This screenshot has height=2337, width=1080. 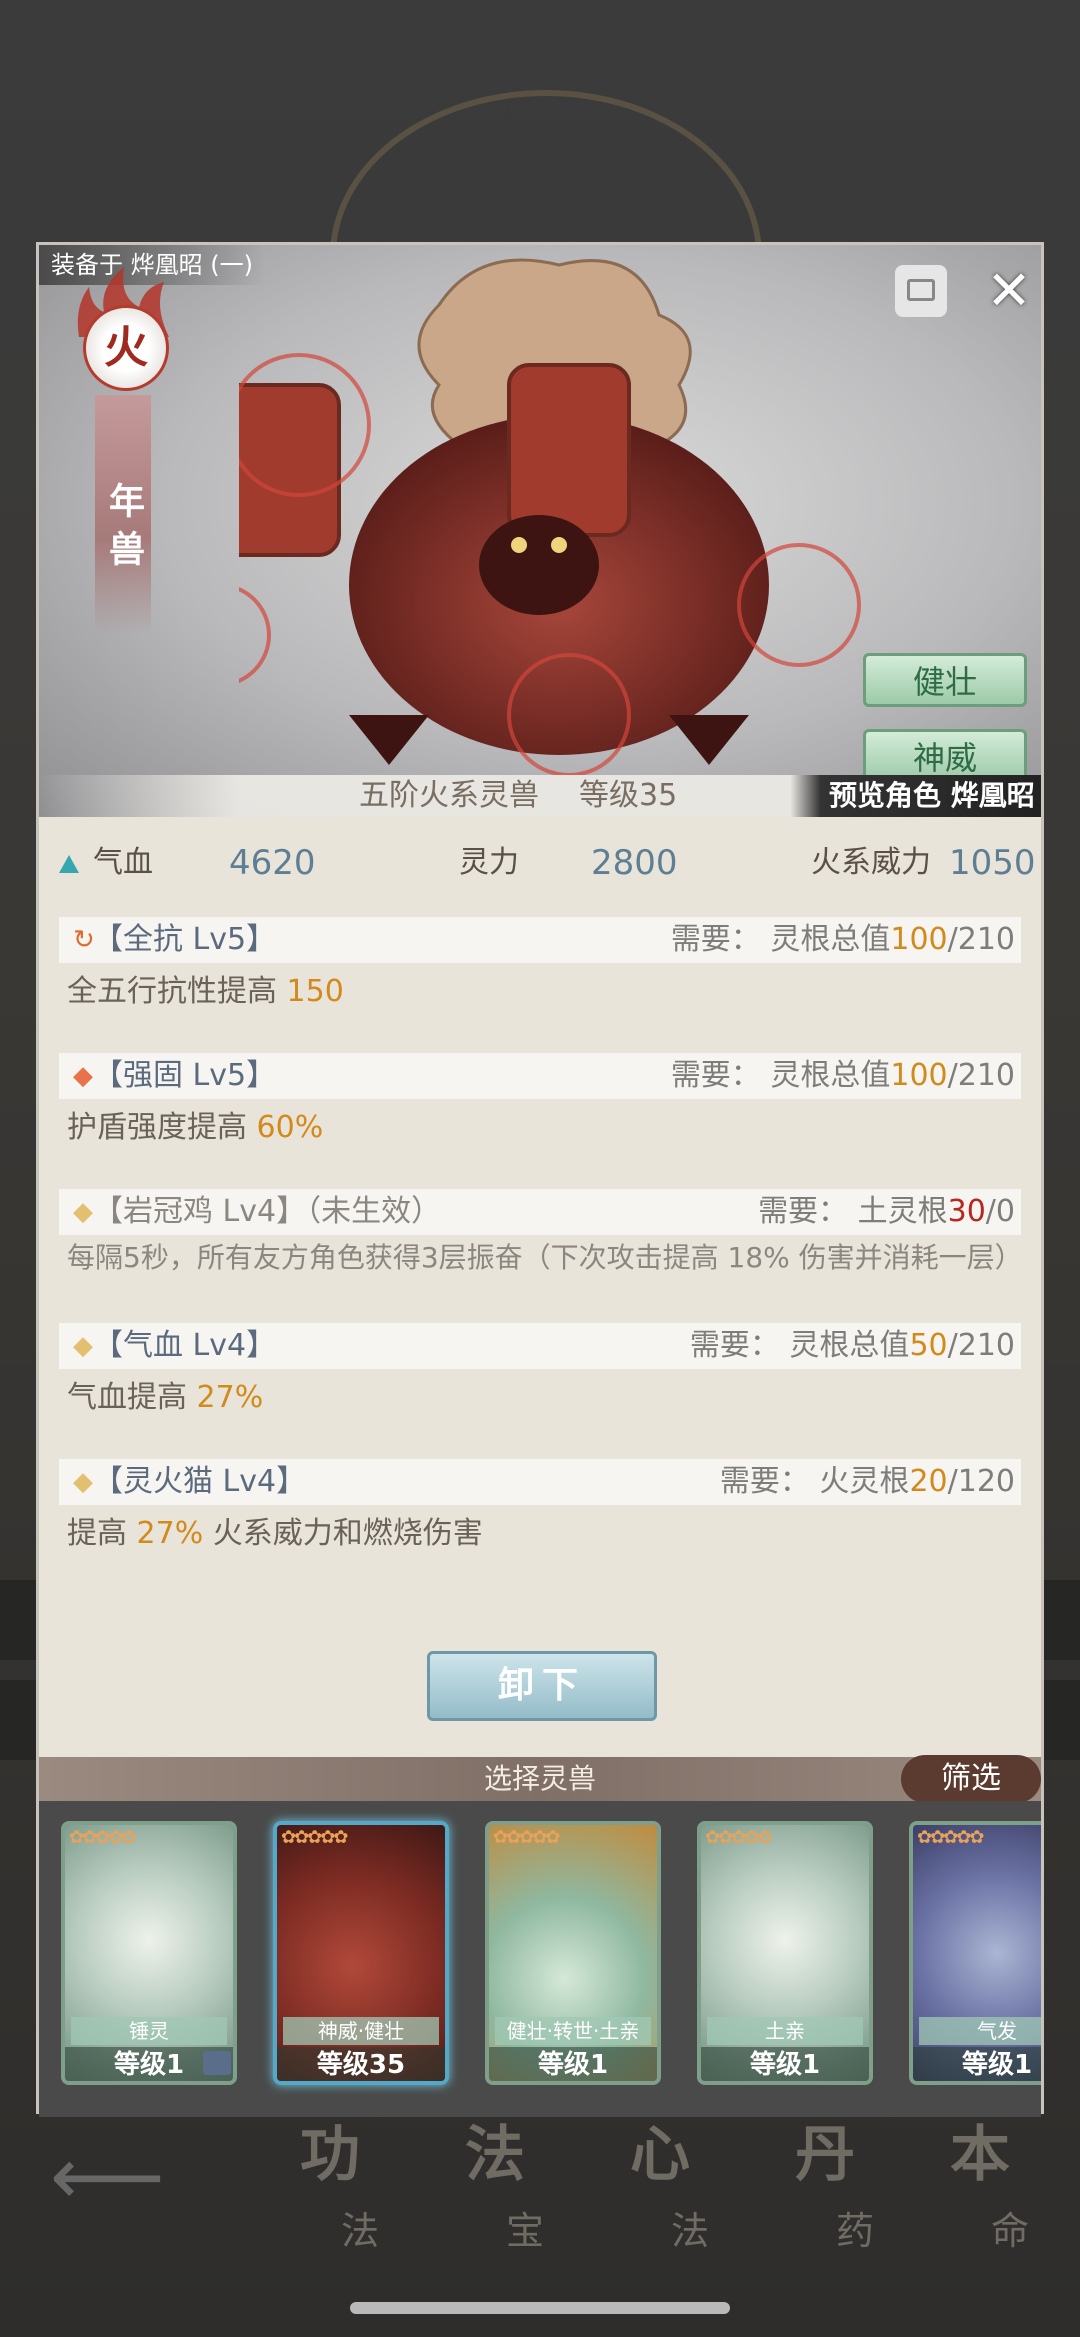 I want to click on effect-name: 【岩冠鸡 Lv4】（未生效）, so click(x=267, y=1211).